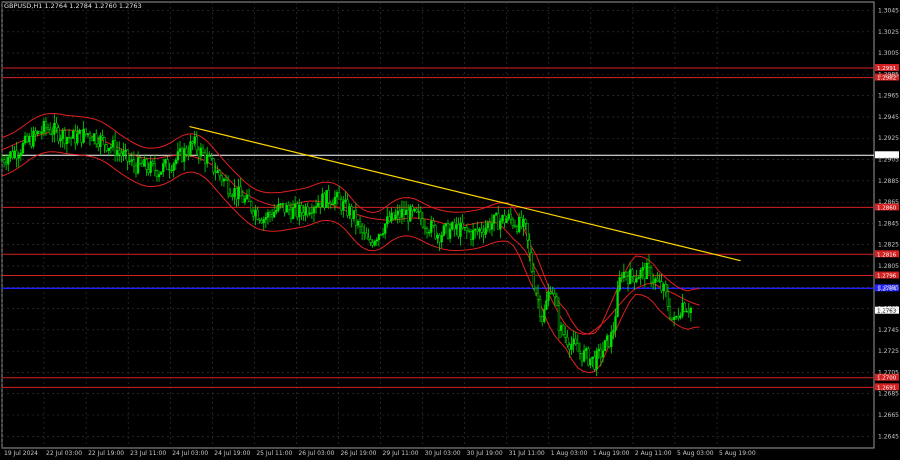 This screenshot has width=900, height=460. What do you see at coordinates (888, 32) in the screenshot?
I see `y-tick-label: 1.3025` at bounding box center [888, 32].